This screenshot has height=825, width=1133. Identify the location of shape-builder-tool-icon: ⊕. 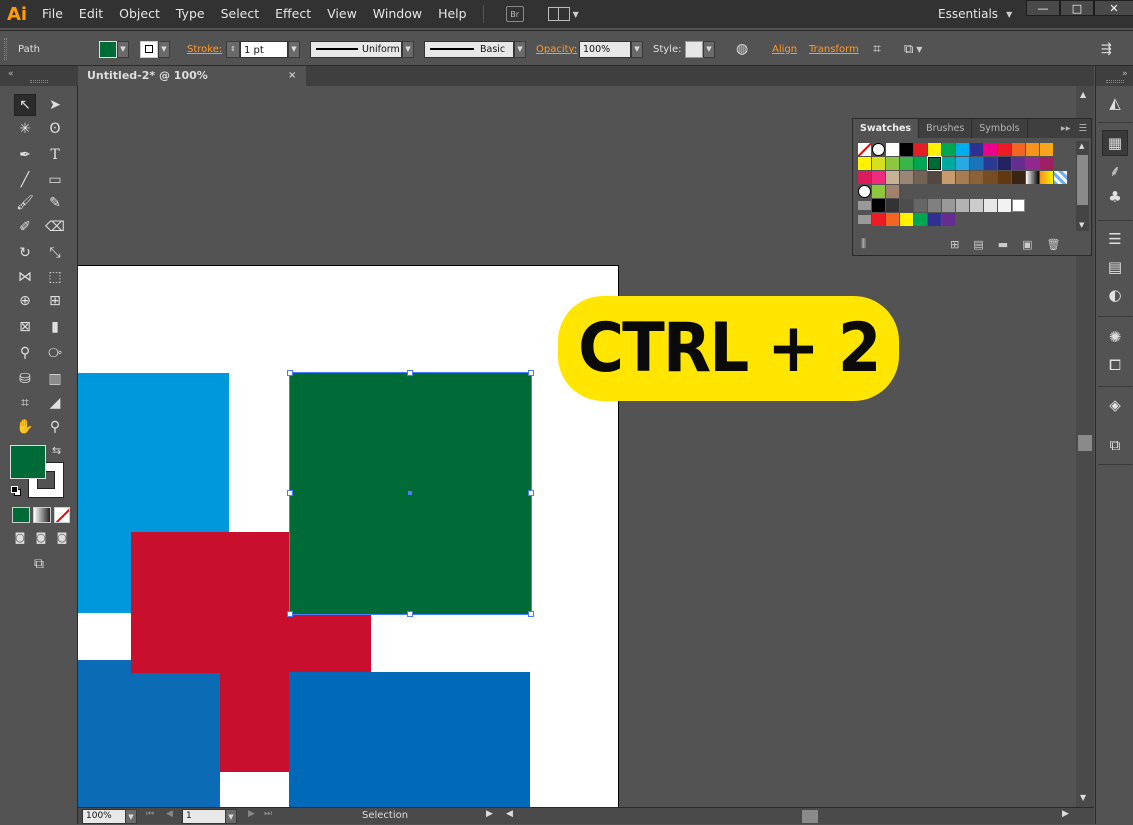
(25, 301).